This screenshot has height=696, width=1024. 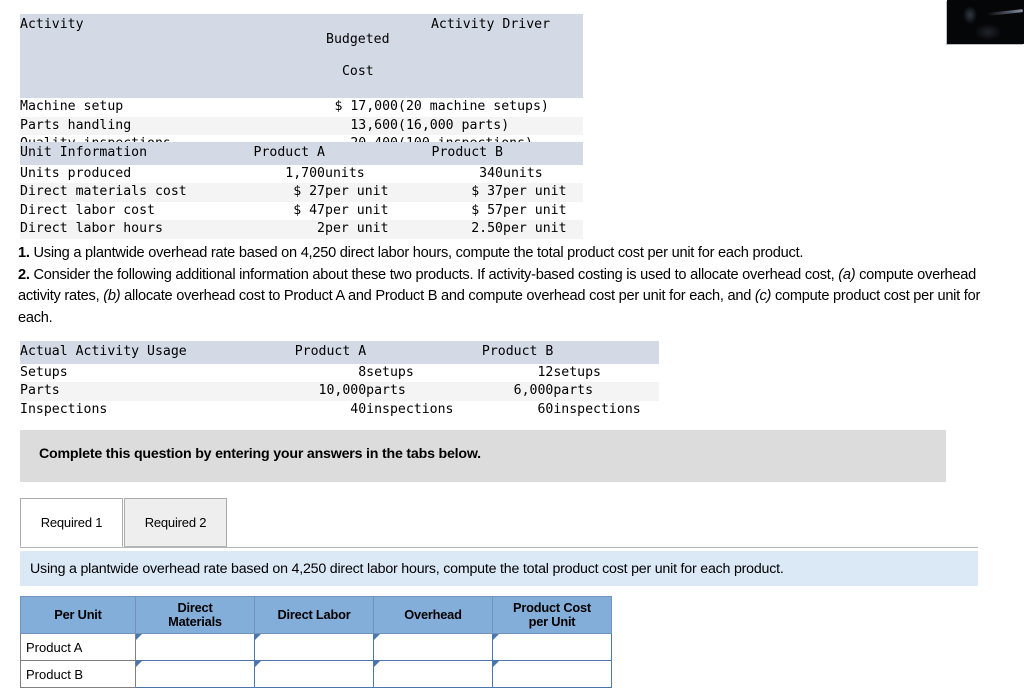 I want to click on table-row: Setups 8 setups 12 setups, so click(x=339, y=372).